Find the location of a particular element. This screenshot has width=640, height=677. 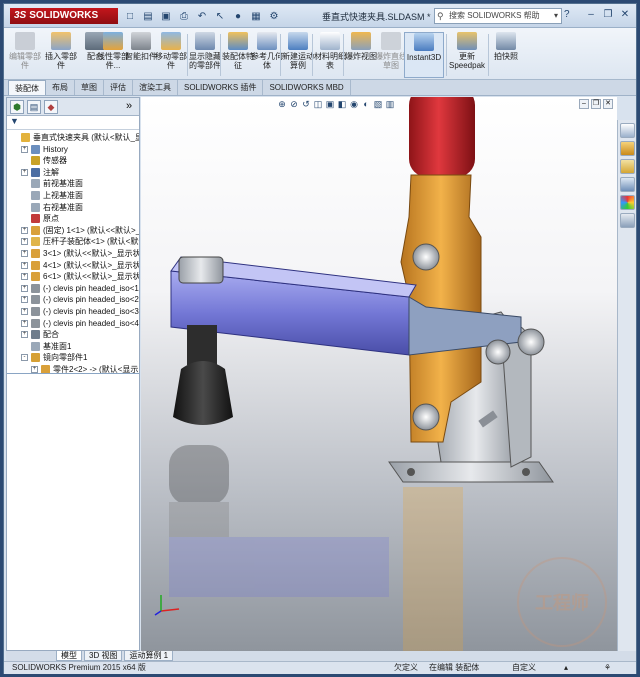

tab-evaluate: 评估 is located at coordinates (118, 87).